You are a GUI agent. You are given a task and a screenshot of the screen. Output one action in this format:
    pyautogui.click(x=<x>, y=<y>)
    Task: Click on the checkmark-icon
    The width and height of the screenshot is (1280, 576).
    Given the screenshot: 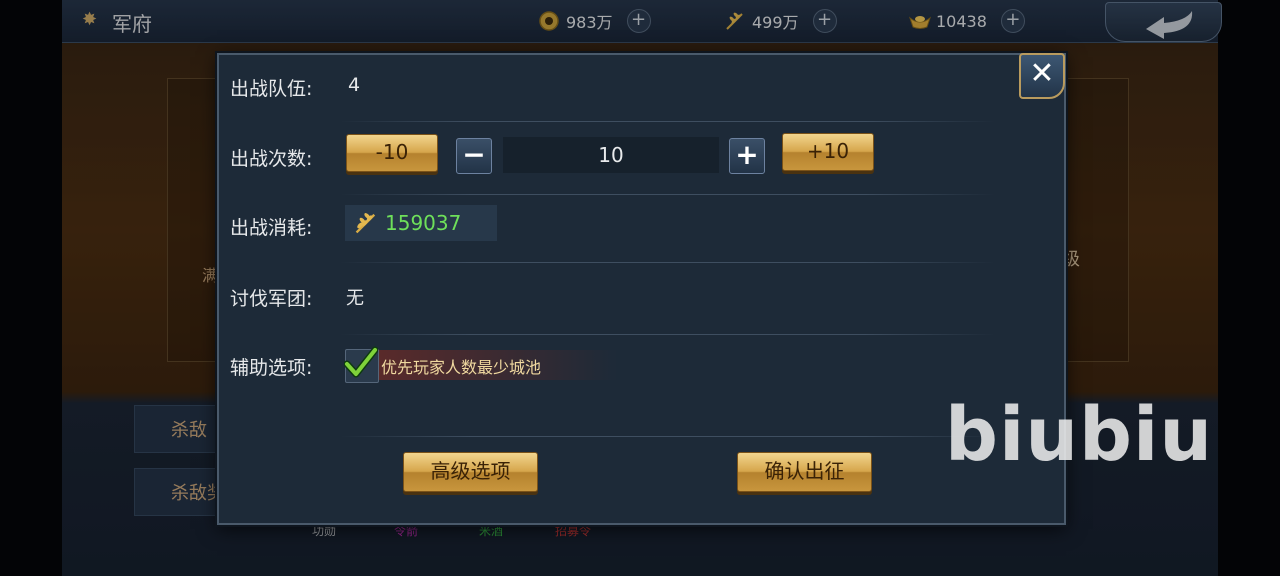 What is the action you would take?
    pyautogui.click(x=361, y=362)
    